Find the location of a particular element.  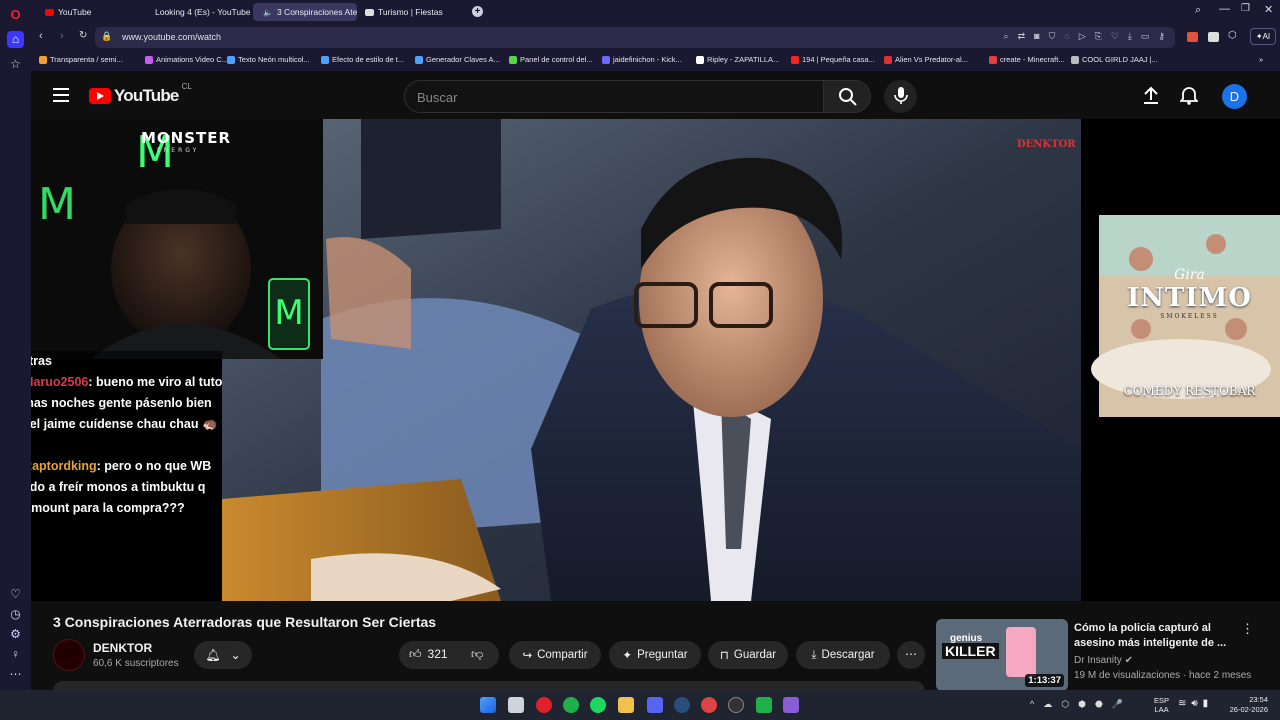

opera-taskbar-icon is located at coordinates (544, 705).